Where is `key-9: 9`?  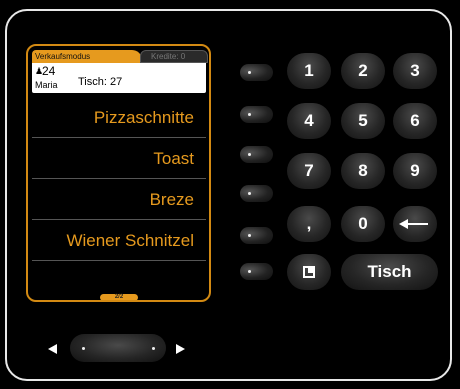 key-9: 9 is located at coordinates (415, 171).